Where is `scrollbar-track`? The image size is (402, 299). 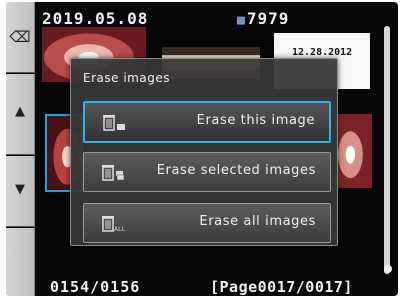 scrollbar-track is located at coordinates (387, 150).